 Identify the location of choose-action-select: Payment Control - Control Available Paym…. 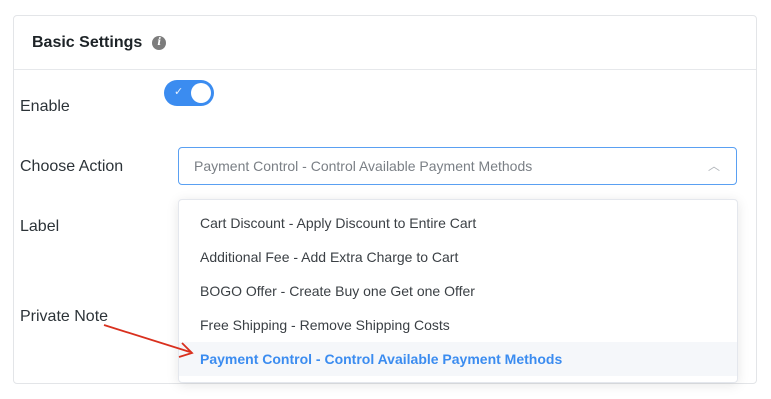
(457, 166).